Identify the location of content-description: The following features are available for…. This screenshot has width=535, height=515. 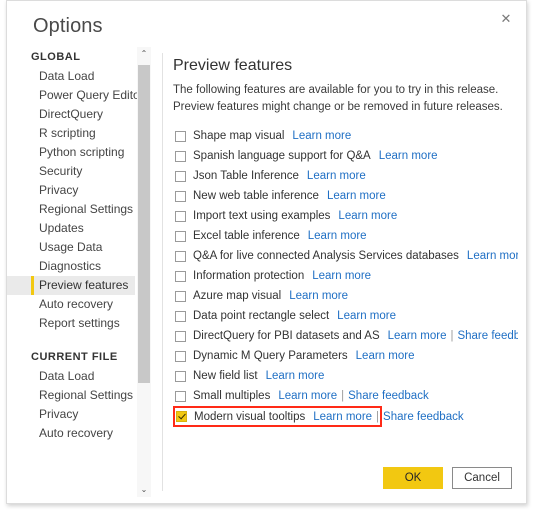
(338, 98).